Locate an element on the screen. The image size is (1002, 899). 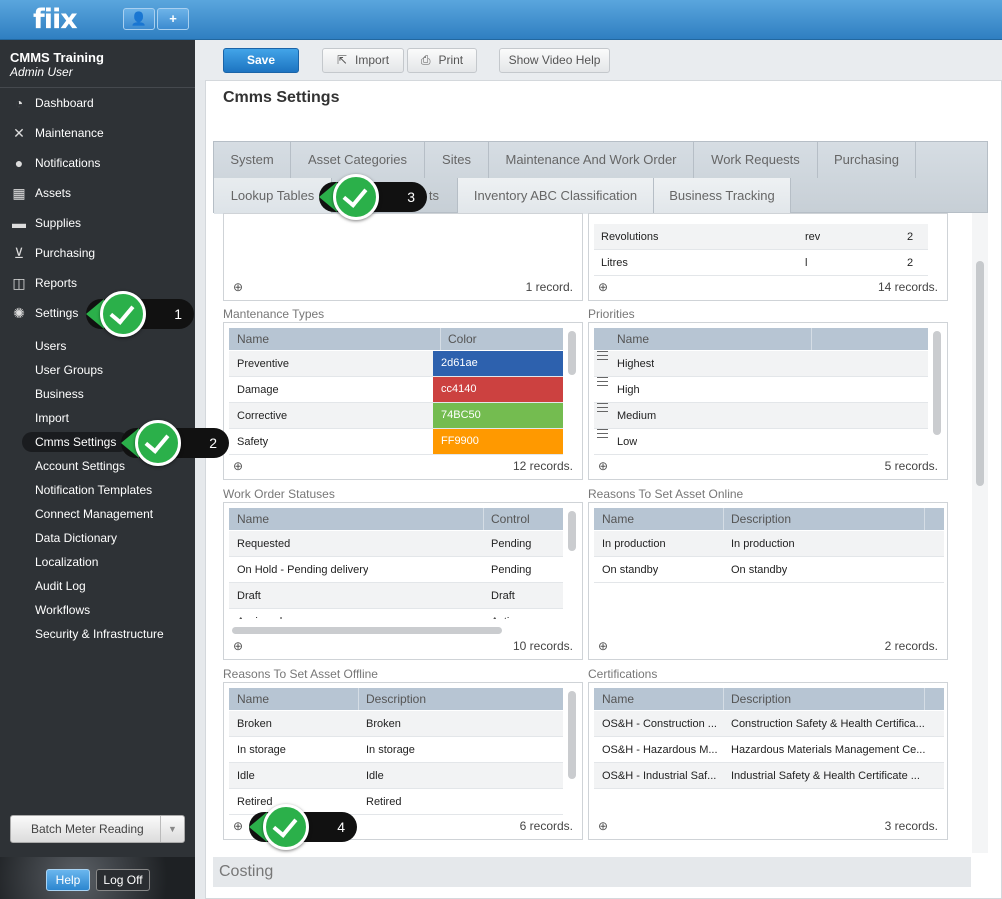
table-row: Low is located at coordinates (761, 442).